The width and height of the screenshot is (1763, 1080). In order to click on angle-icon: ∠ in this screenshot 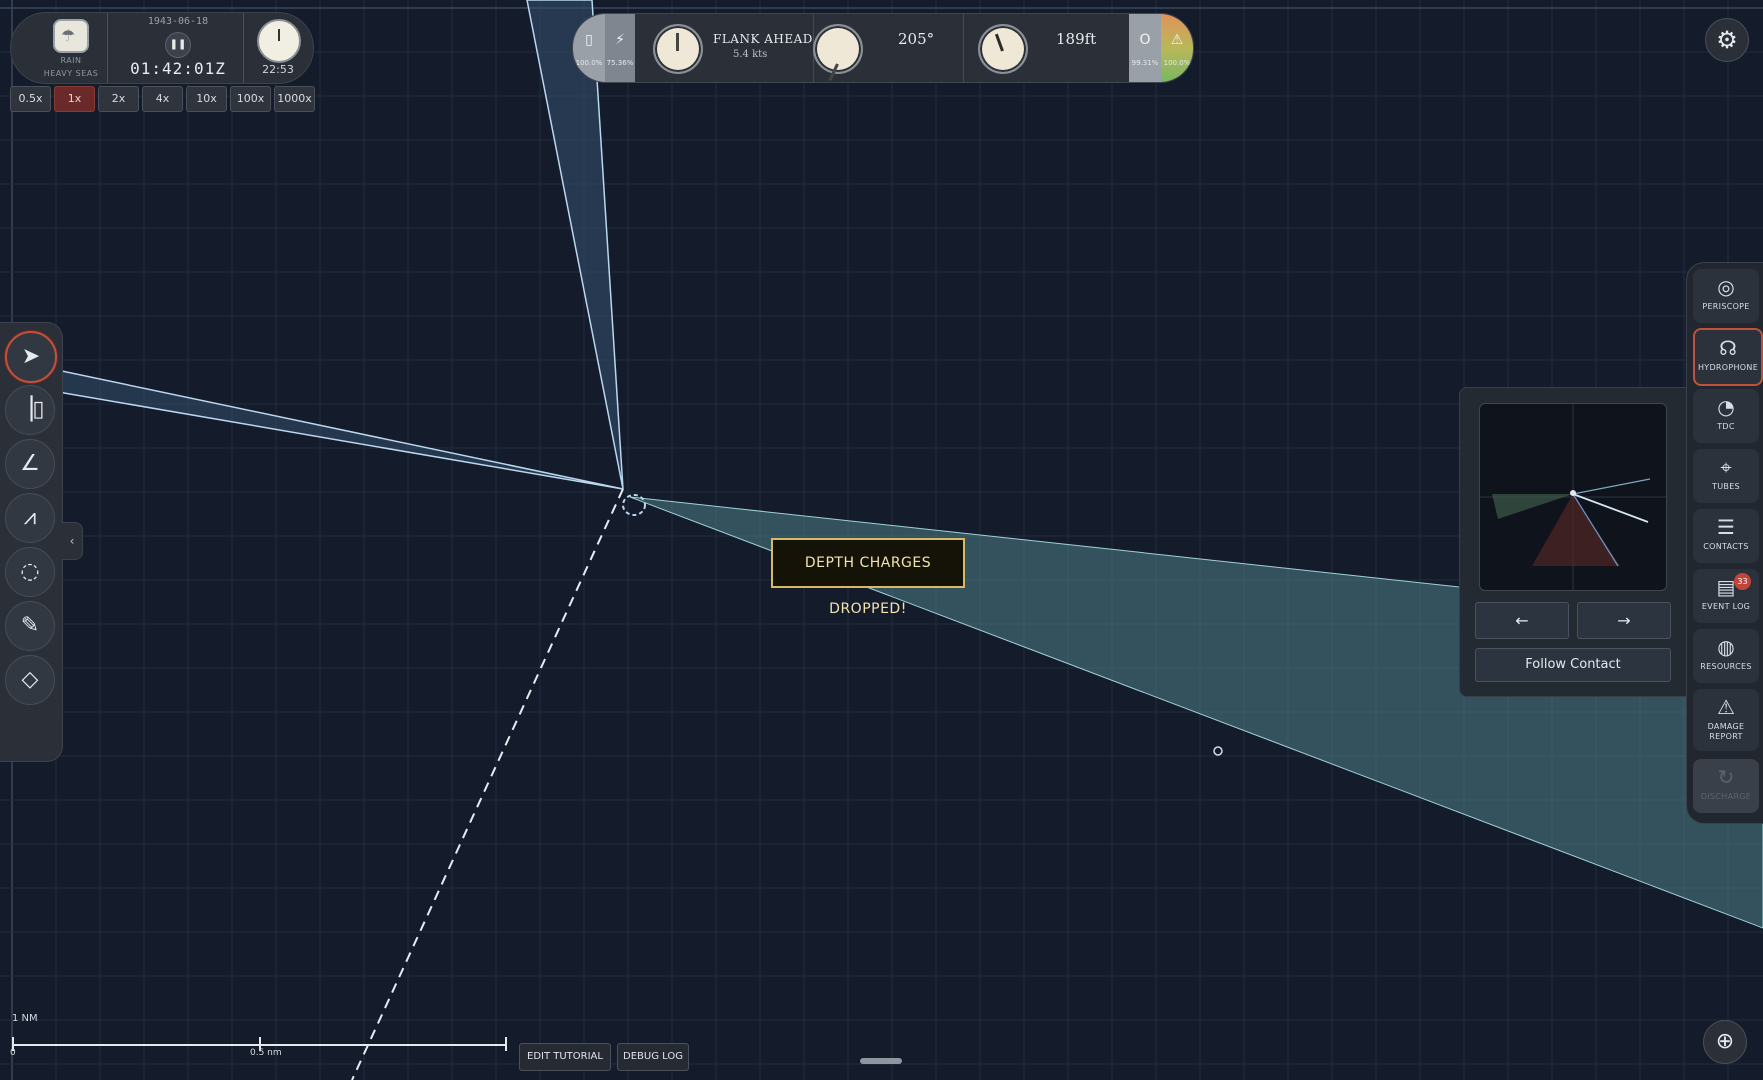, I will do `click(30, 463)`.